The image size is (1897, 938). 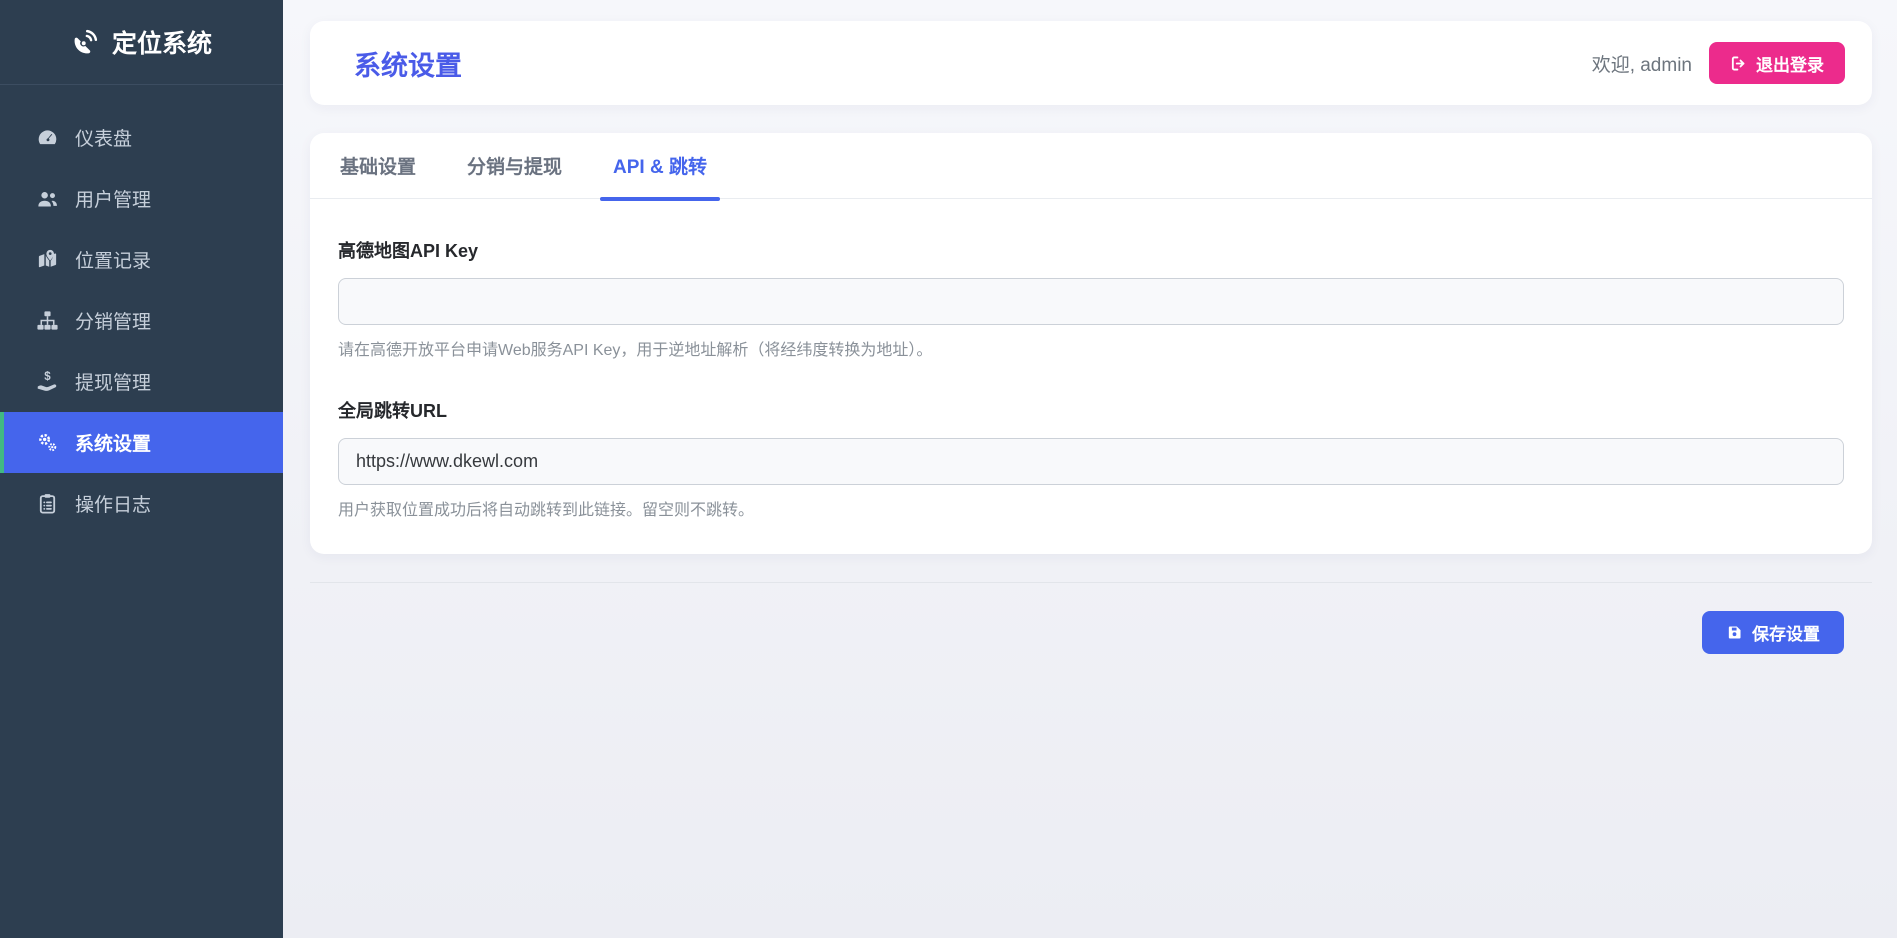 I want to click on sidebar: 定位系统 仪表盘 用户管理 位置记录 分销管理 $ 提现管理 系统设置 操作日志, so click(x=141, y=469).